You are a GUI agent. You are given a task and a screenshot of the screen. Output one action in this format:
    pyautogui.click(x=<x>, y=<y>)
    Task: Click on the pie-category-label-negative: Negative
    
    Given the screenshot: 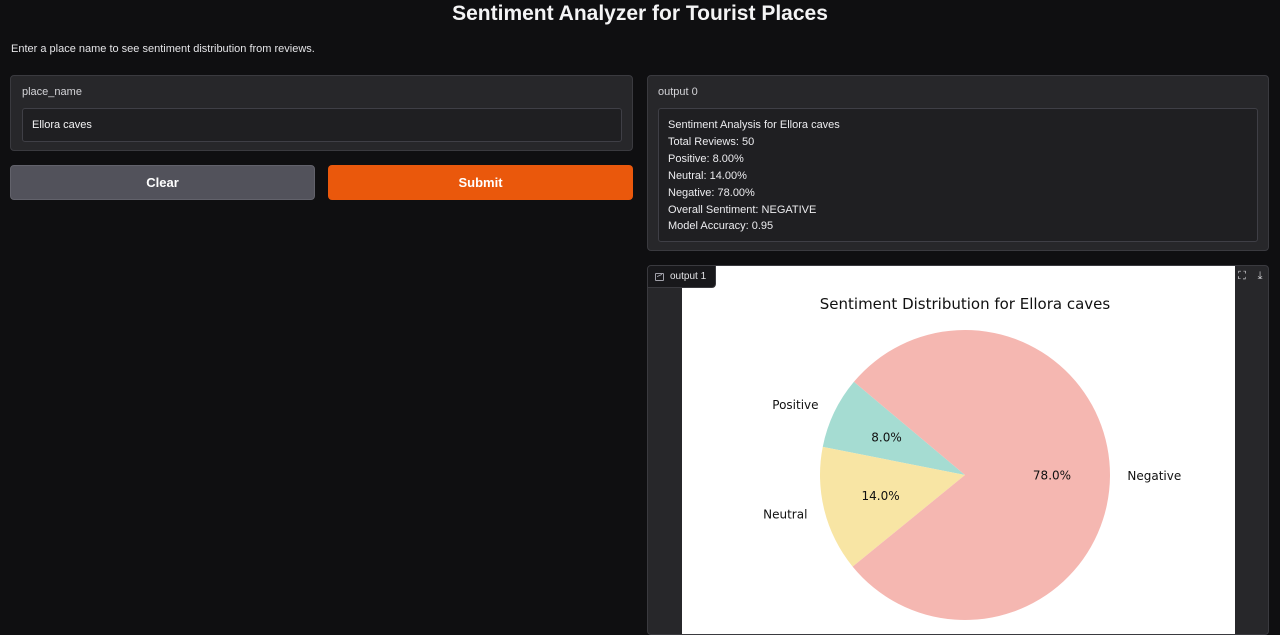 What is the action you would take?
    pyautogui.click(x=1154, y=476)
    